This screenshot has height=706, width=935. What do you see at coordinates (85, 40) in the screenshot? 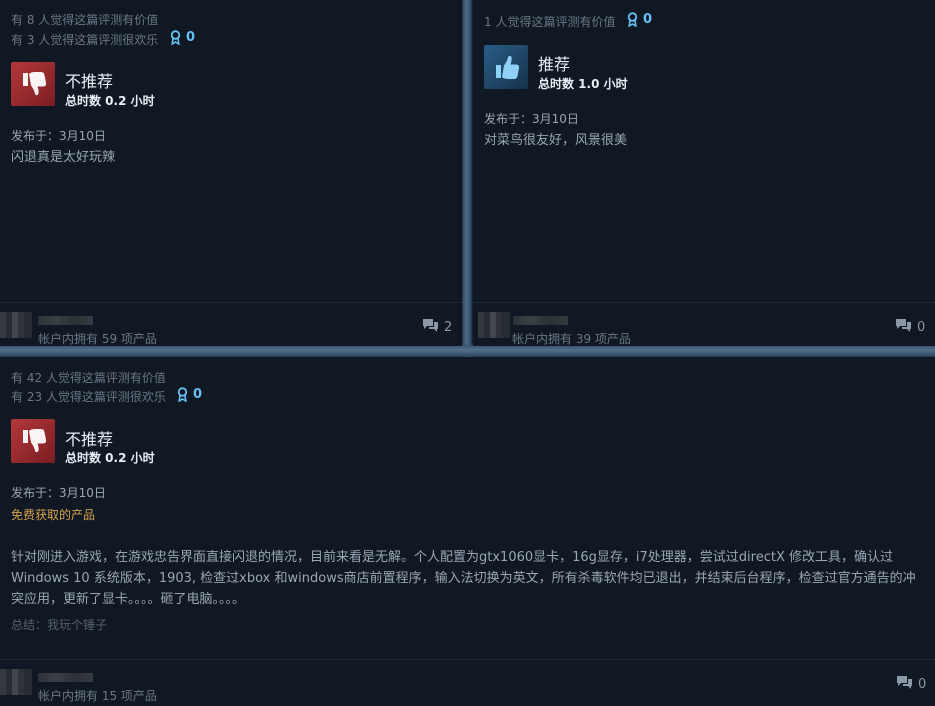
I see `funny-count: 有 3 人觉得这篇评测很欢乐` at bounding box center [85, 40].